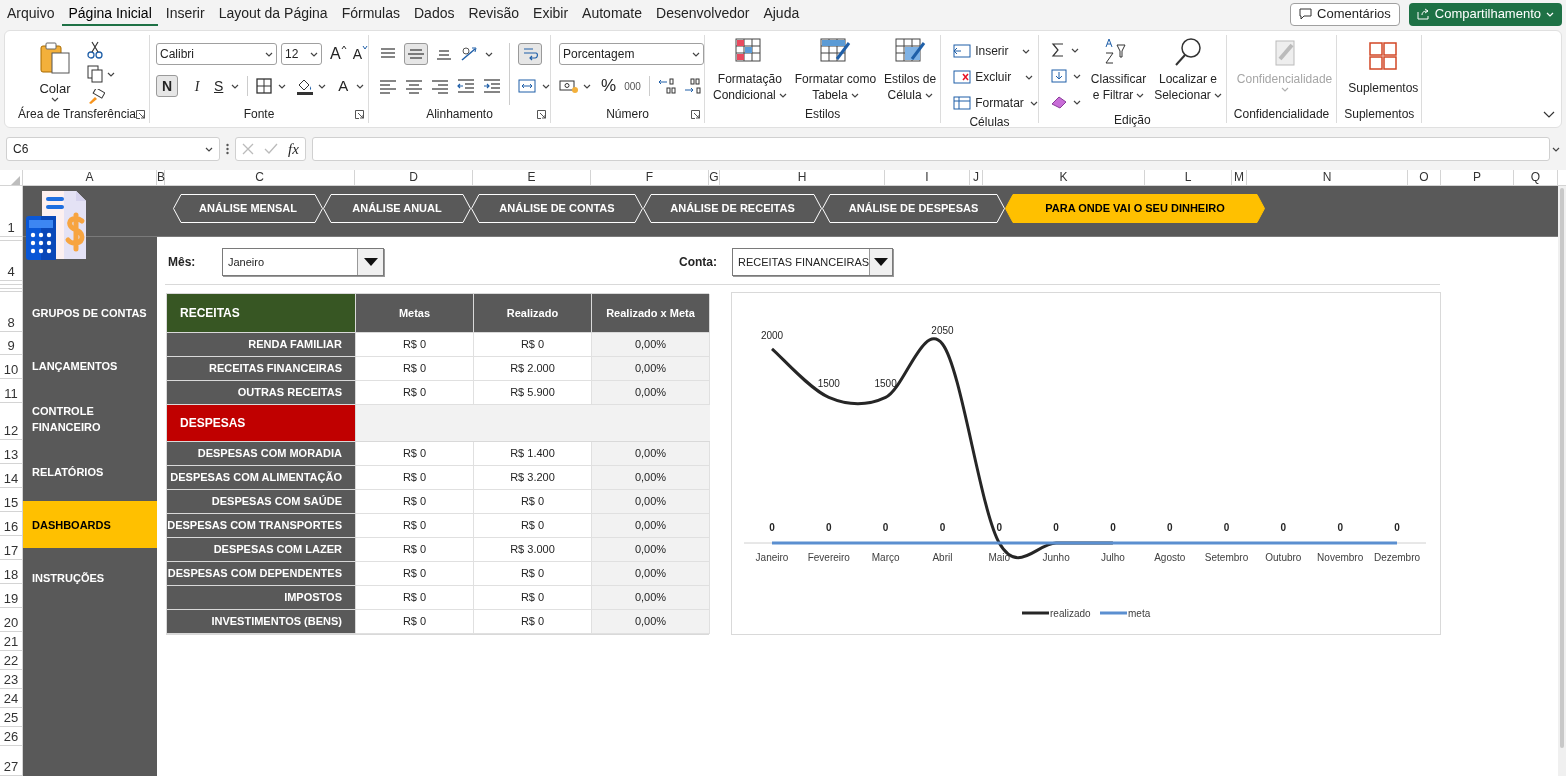 The width and height of the screenshot is (1566, 776). Describe the element at coordinates (930, 149) in the screenshot. I see `formula-input` at that location.